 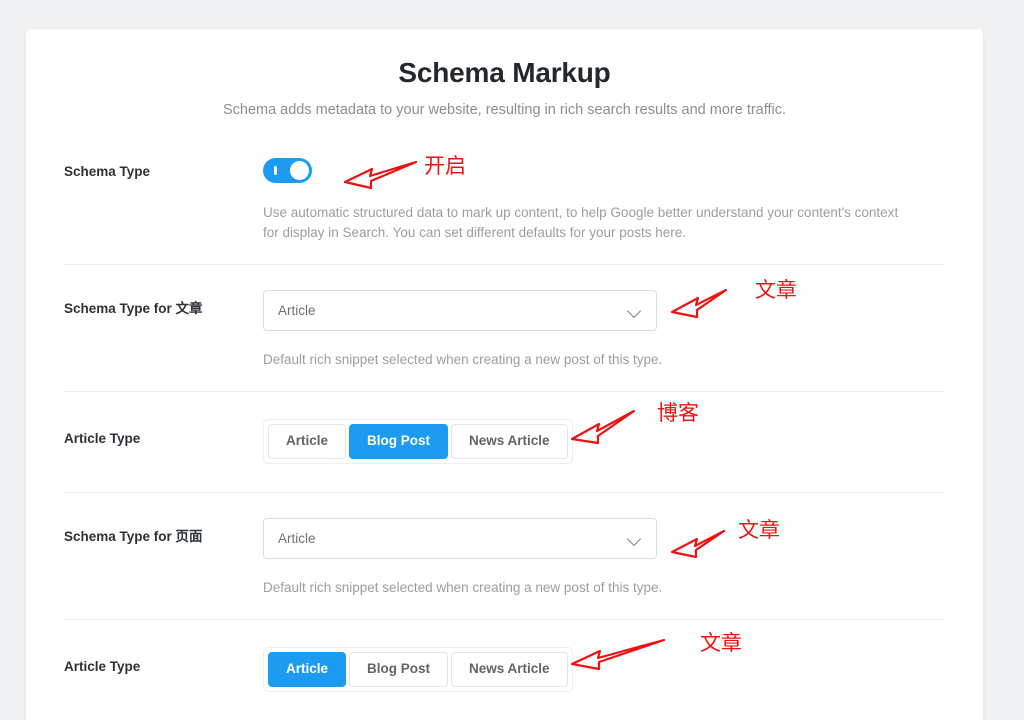 I want to click on schema-type-page-select: Article, so click(x=460, y=538).